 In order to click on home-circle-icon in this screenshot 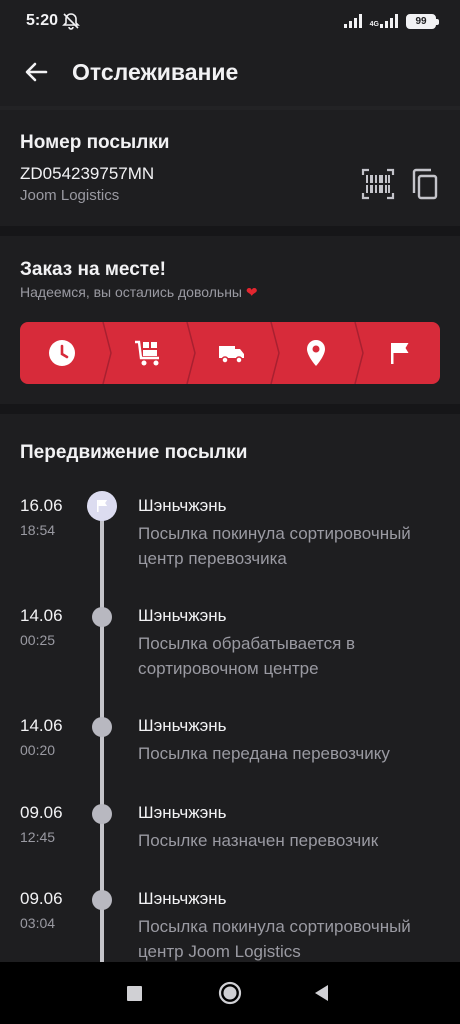, I will do `click(230, 993)`.